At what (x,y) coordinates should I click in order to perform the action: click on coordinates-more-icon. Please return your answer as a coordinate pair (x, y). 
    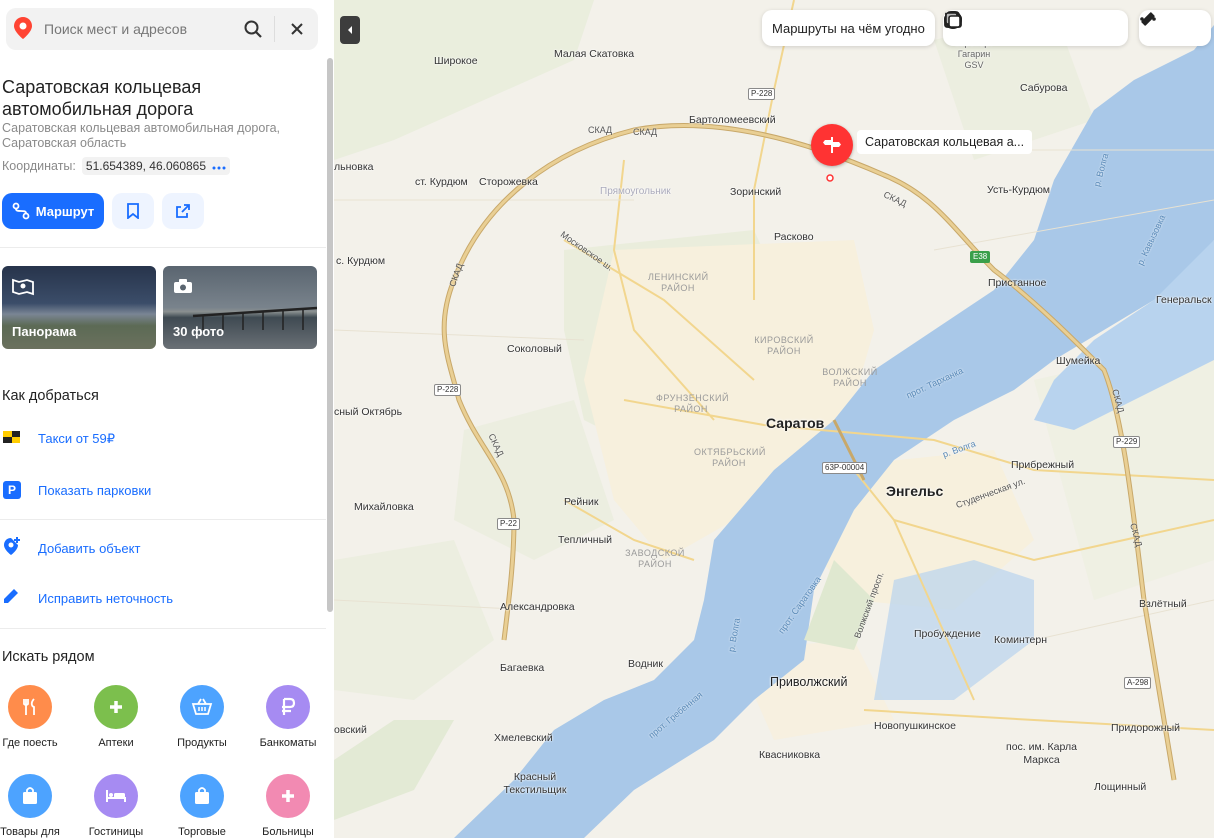
    Looking at the image, I should click on (219, 166).